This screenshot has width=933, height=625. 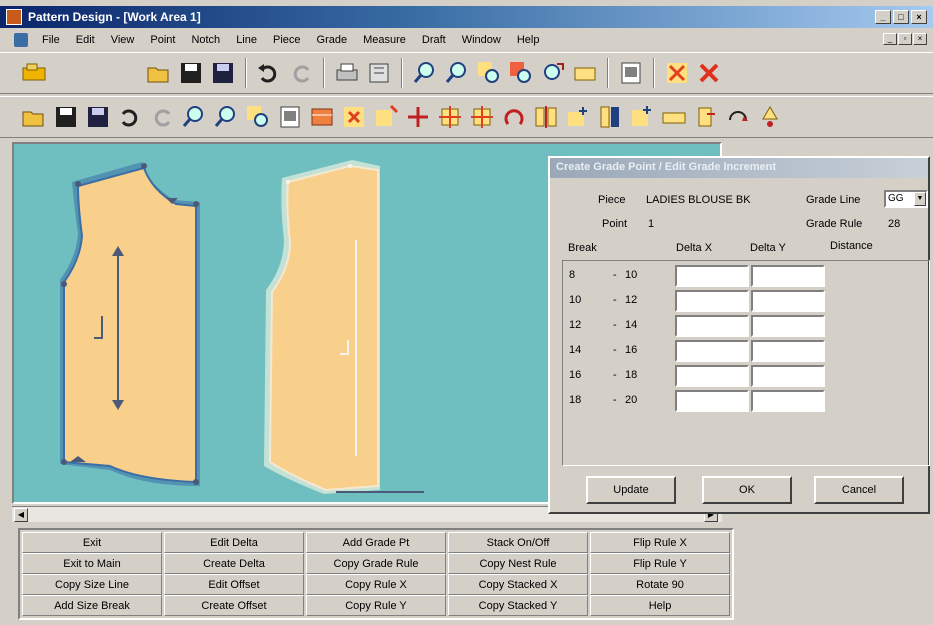 I want to click on menu-notch: Notch, so click(x=205, y=40).